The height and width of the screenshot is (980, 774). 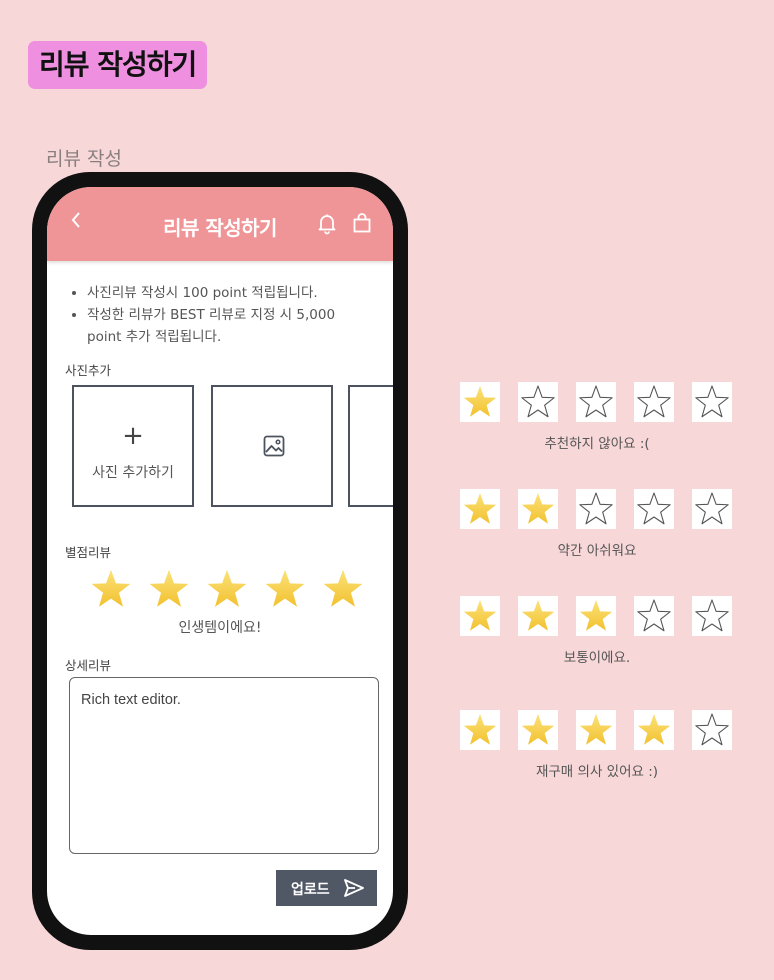 What do you see at coordinates (229, 293) in the screenshot?
I see `notice-item: 사진리뷰 작성시 100 point 적립됩니다.` at bounding box center [229, 293].